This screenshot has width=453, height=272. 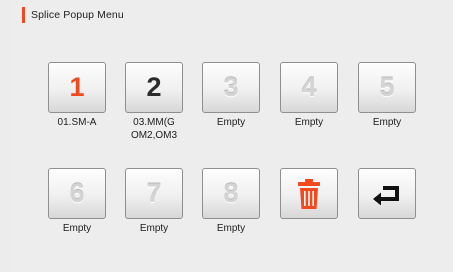 I want to click on slot-number: 7, so click(x=154, y=193).